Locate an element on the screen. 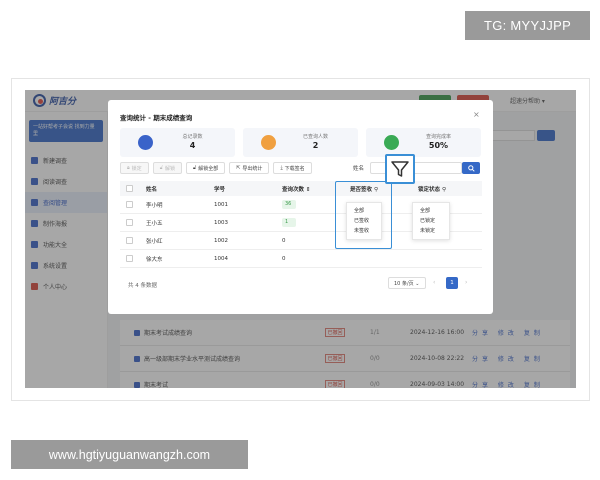 The width and height of the screenshot is (600, 480). select-all-checkbox is located at coordinates (129, 188).